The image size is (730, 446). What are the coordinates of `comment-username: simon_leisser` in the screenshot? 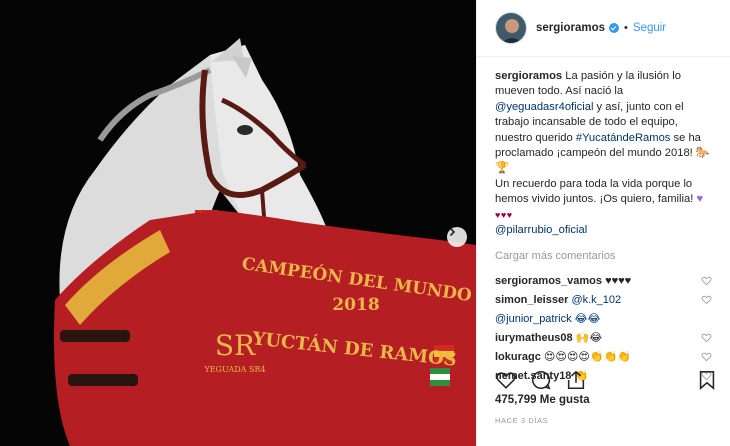 It's located at (531, 300).